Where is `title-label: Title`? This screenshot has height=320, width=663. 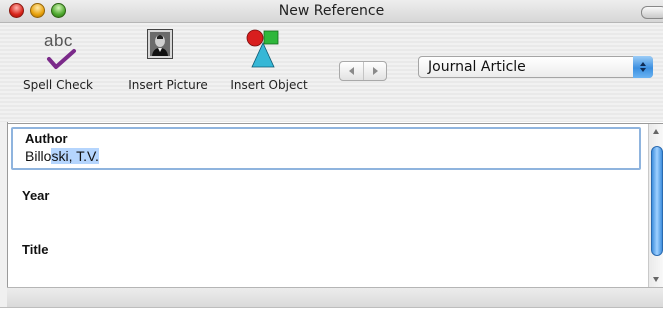 title-label: Title is located at coordinates (35, 249).